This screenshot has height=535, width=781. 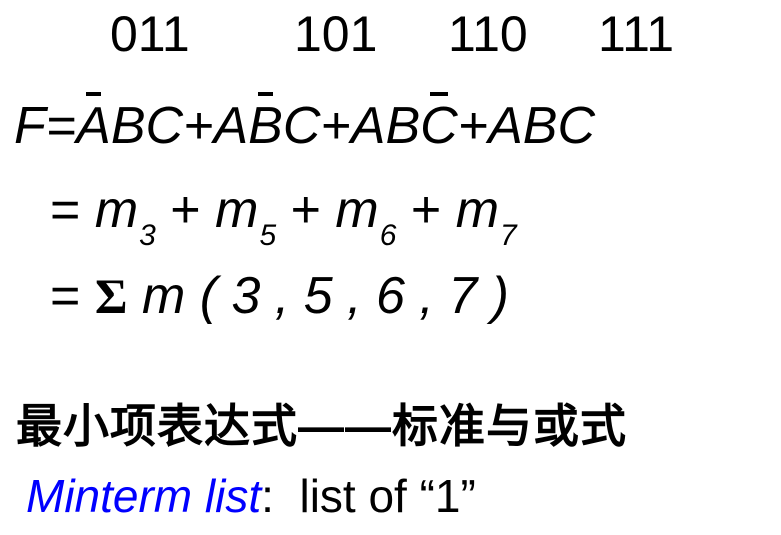 What do you see at coordinates (336, 34) in the screenshot?
I see `code-label-2: 101` at bounding box center [336, 34].